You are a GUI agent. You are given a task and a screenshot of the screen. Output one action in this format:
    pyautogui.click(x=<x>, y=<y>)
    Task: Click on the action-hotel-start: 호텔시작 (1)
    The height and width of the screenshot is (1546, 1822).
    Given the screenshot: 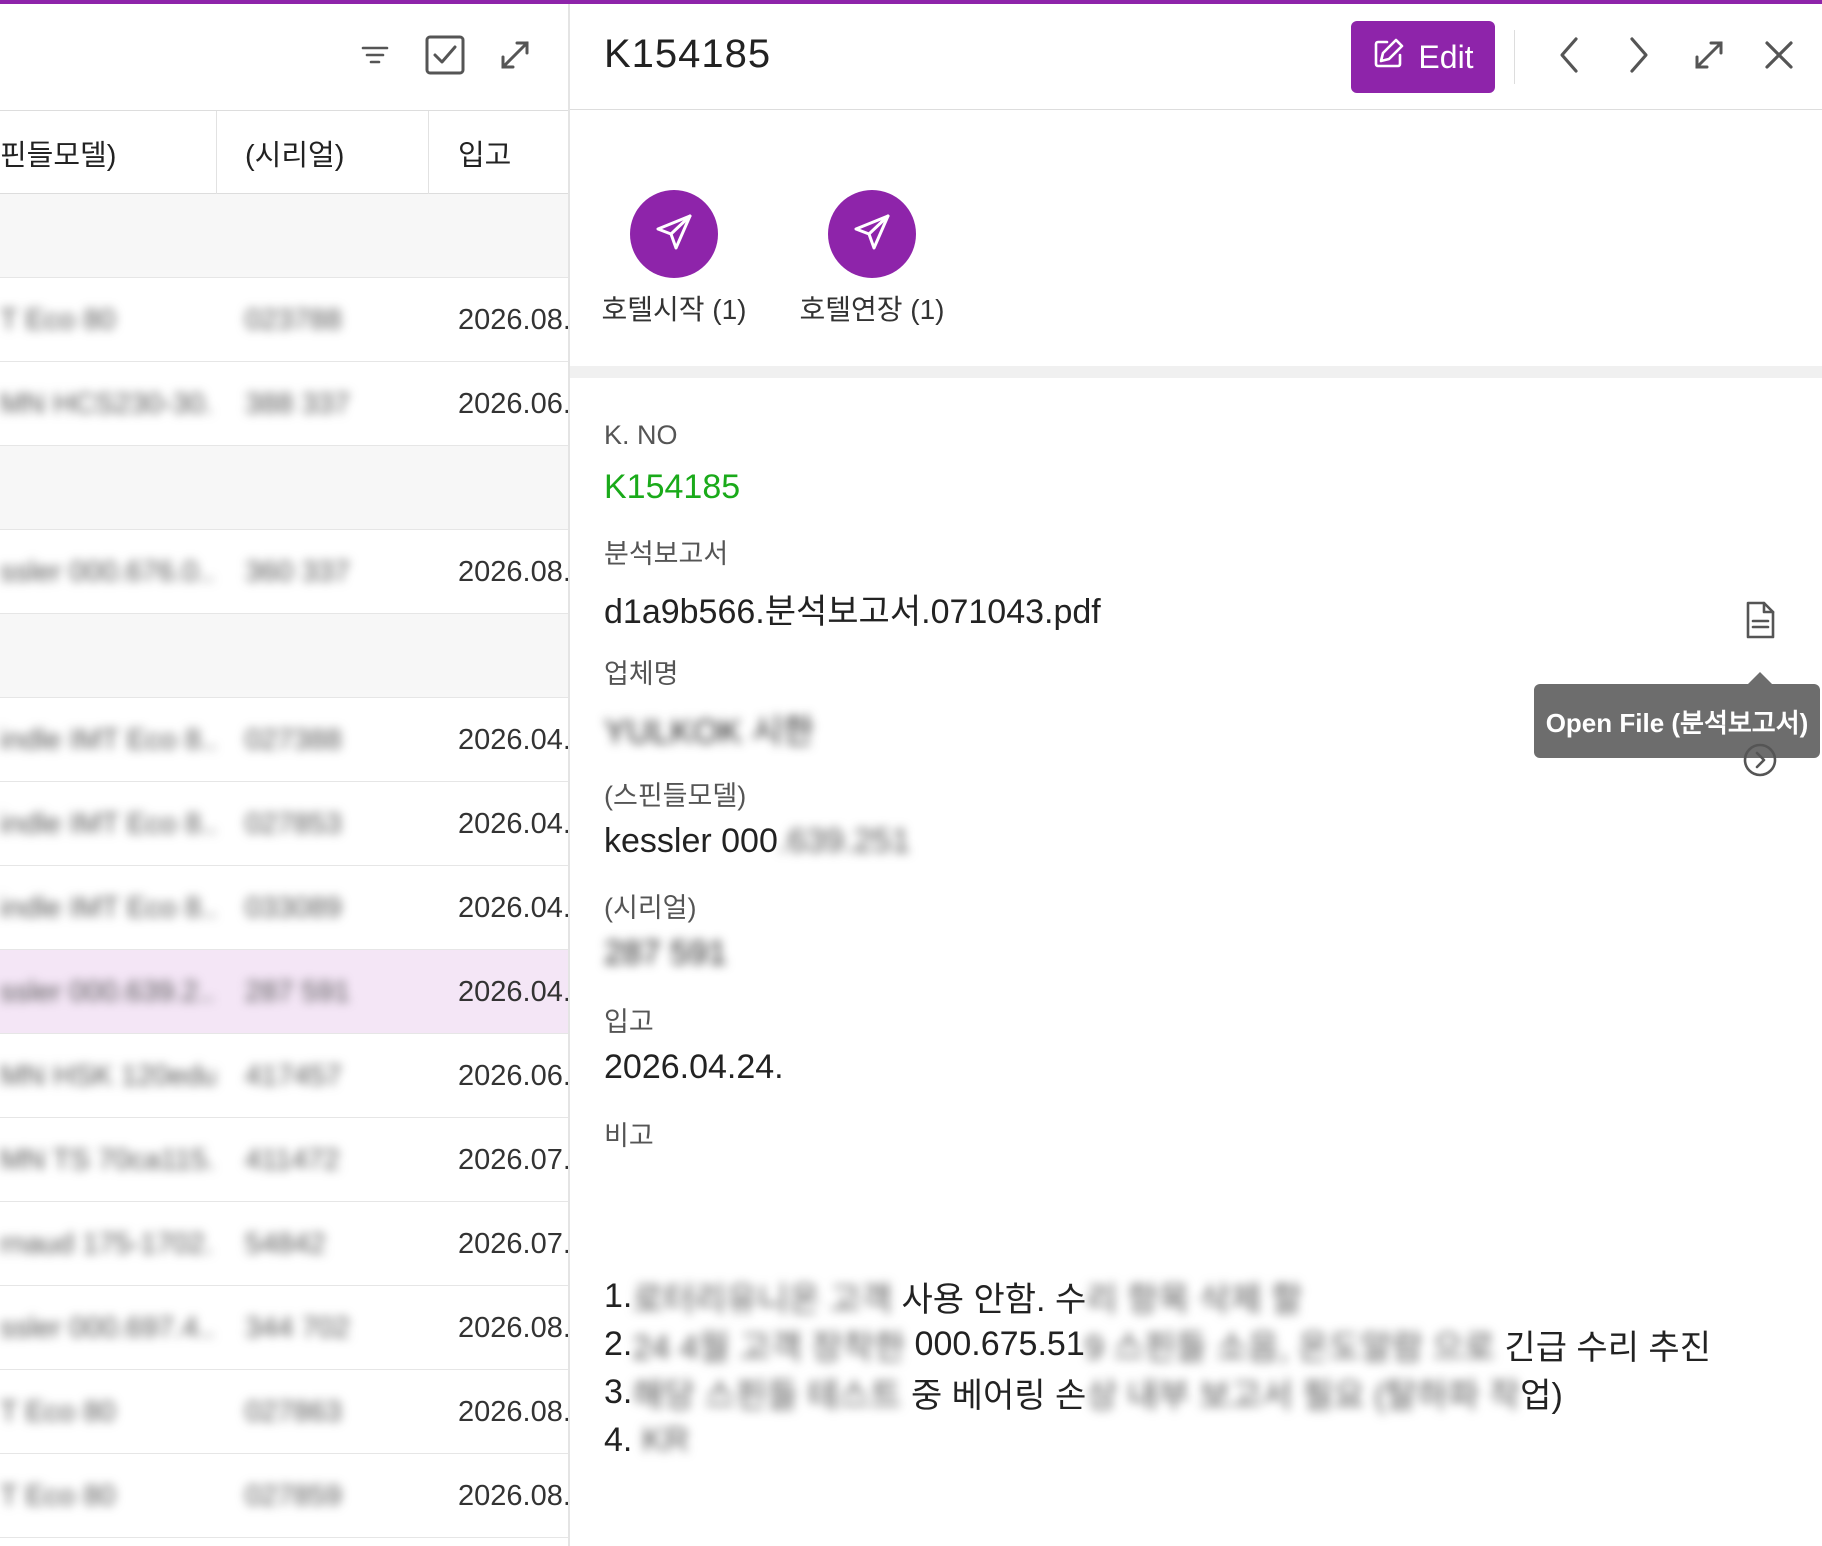 What is the action you would take?
    pyautogui.click(x=674, y=259)
    